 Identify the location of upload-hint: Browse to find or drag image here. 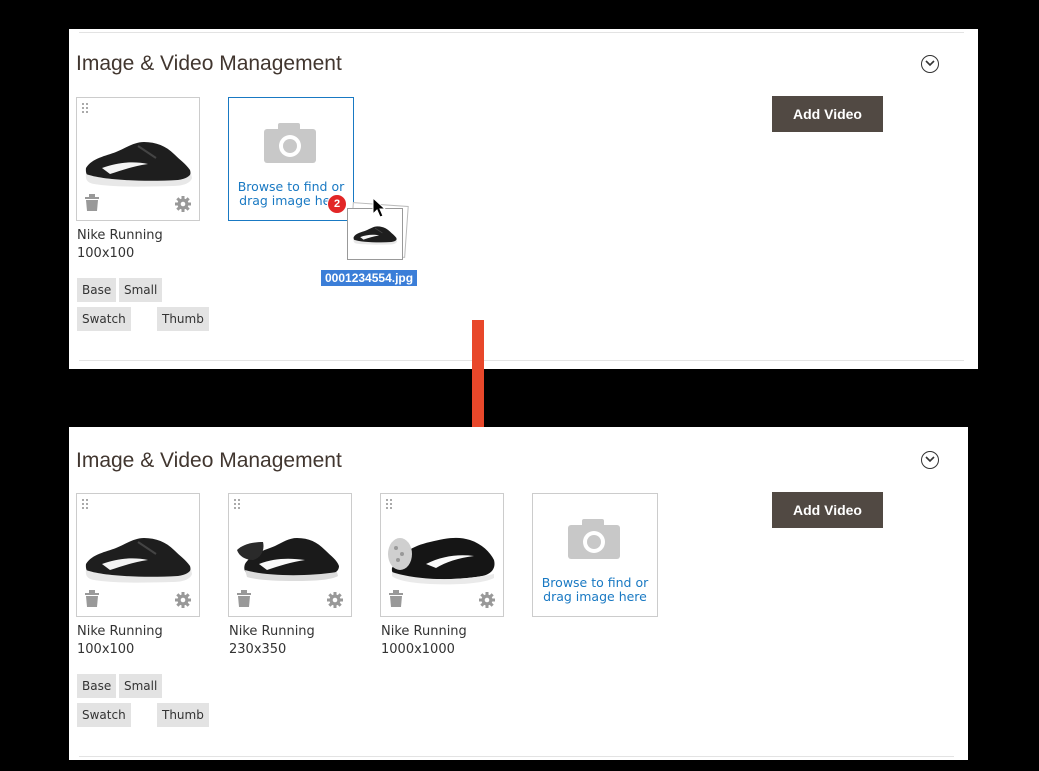
(595, 589).